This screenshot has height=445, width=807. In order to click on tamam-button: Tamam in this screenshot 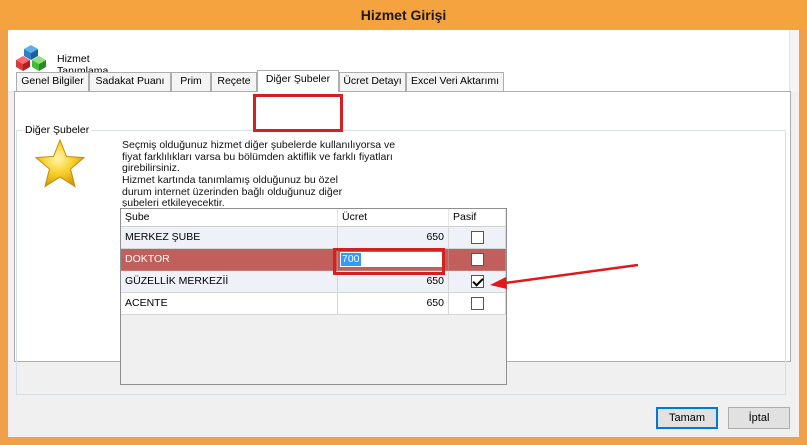, I will do `click(687, 418)`.